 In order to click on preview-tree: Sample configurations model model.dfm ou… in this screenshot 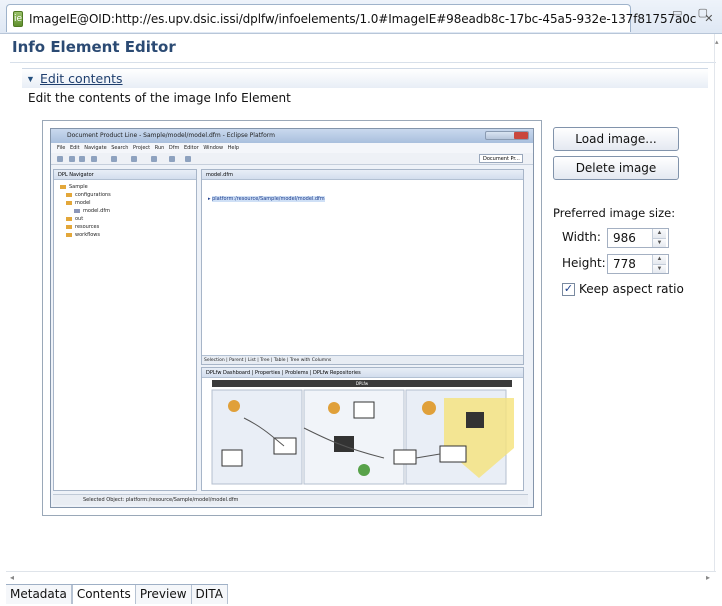, I will do `click(125, 209)`.